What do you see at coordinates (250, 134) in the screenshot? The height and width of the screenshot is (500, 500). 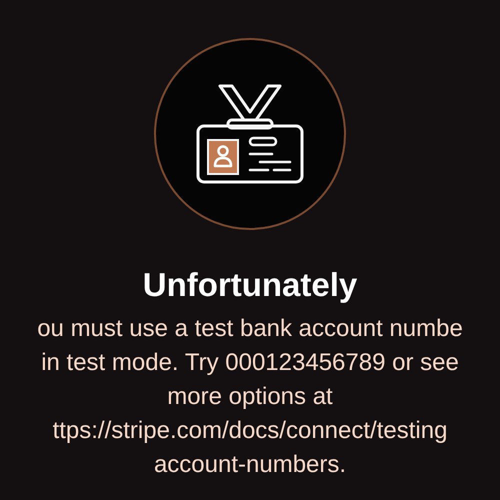 I see `id-badge-icon` at bounding box center [250, 134].